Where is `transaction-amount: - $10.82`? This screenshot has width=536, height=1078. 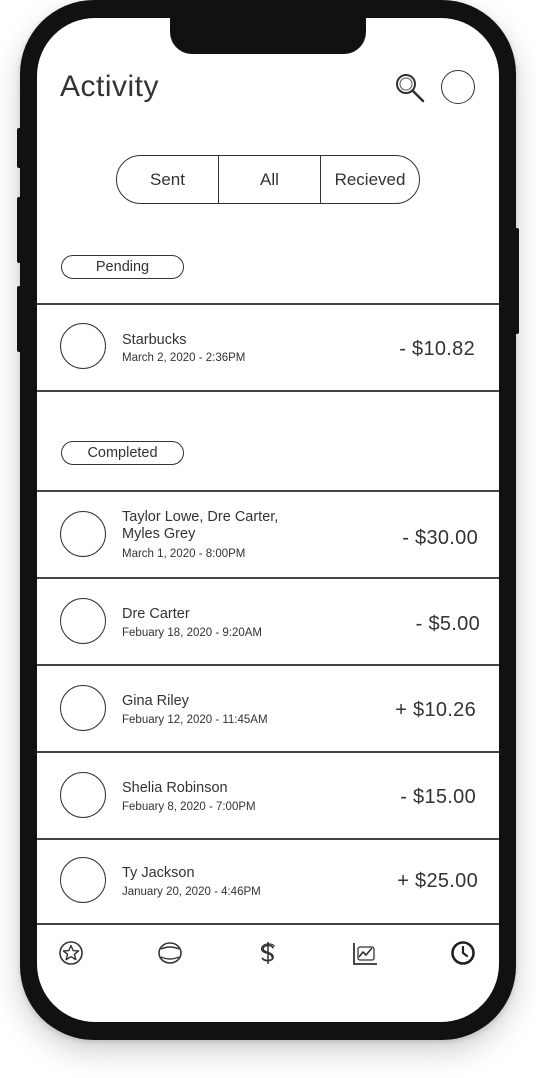
transaction-amount: - $10.82 is located at coordinates (437, 349).